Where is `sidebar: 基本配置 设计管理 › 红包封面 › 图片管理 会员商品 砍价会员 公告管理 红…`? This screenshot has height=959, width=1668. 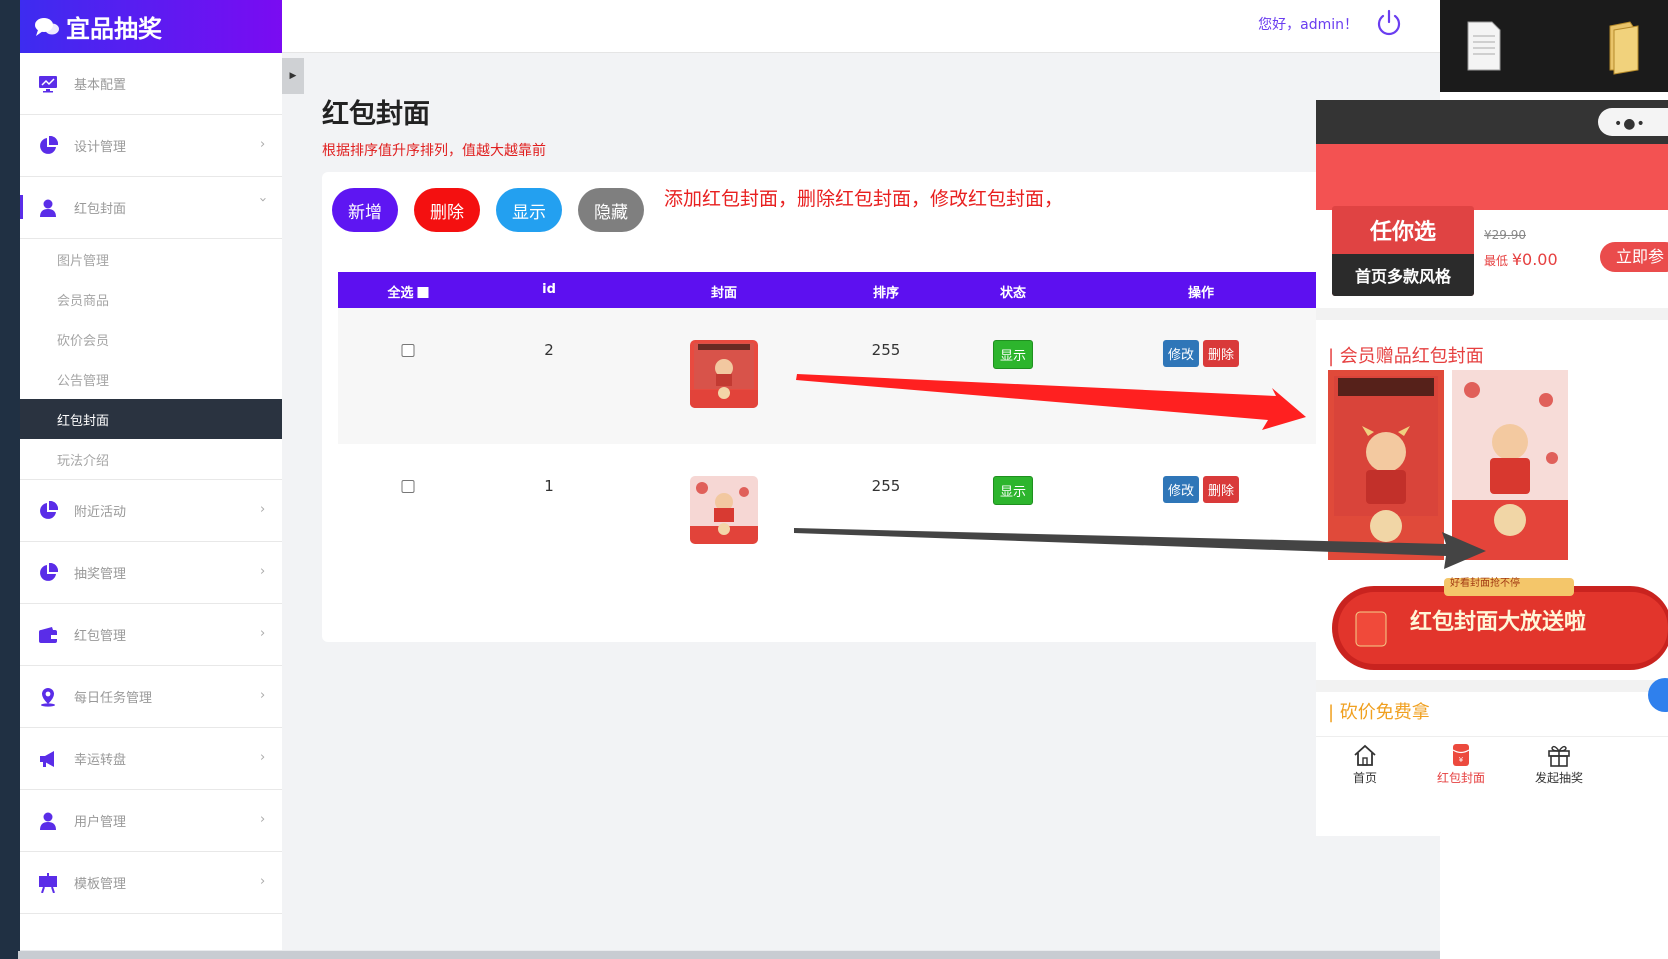
sidebar: 基本配置 设计管理 › 红包封面 › 图片管理 会员商品 砍价会员 公告管理 红… is located at coordinates (151, 501).